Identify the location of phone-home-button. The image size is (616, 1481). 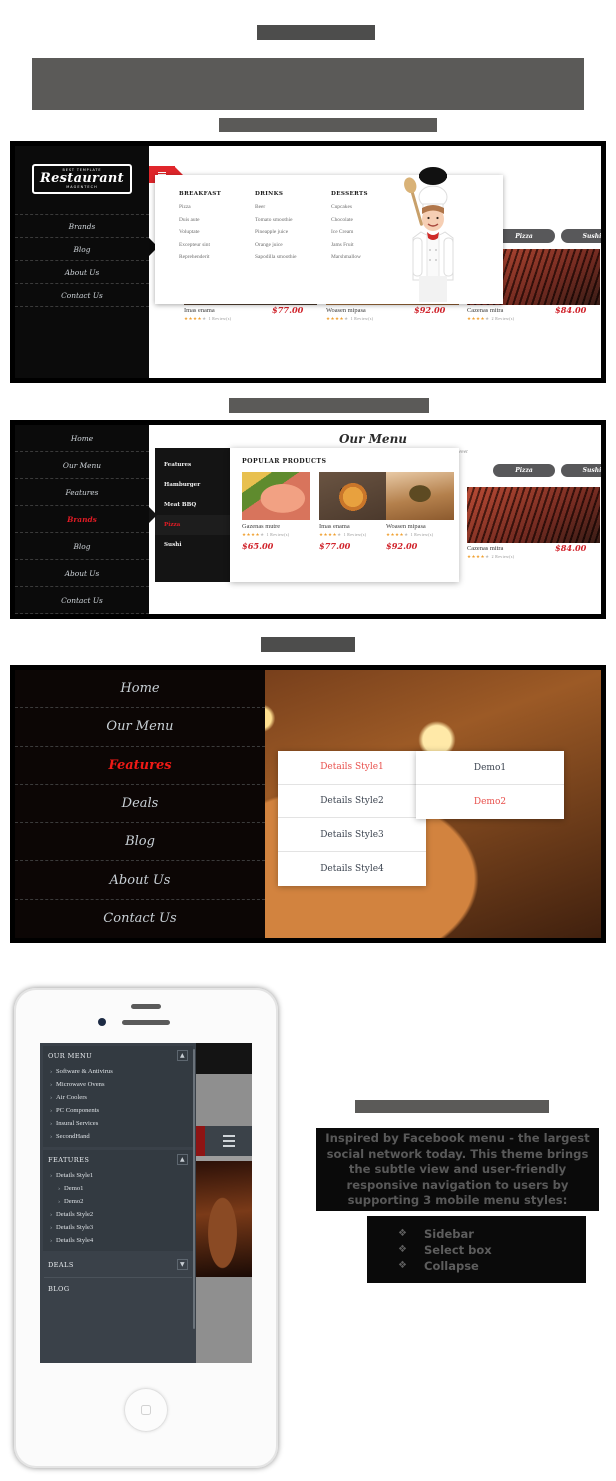
(146, 1410).